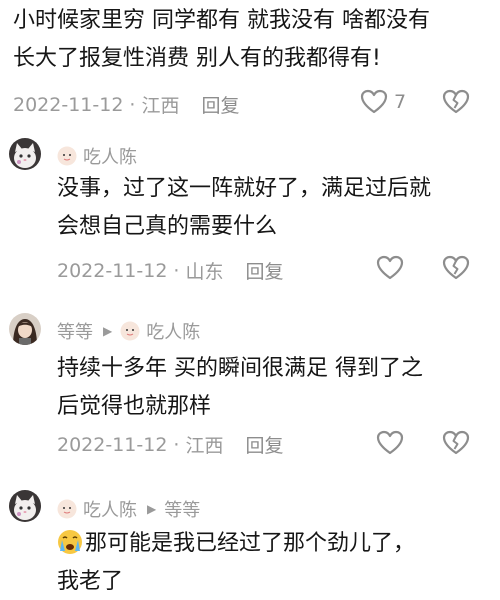  Describe the element at coordinates (170, 444) in the screenshot. I see `comment-meta: 2022-11-12 · 江西 回复` at that location.